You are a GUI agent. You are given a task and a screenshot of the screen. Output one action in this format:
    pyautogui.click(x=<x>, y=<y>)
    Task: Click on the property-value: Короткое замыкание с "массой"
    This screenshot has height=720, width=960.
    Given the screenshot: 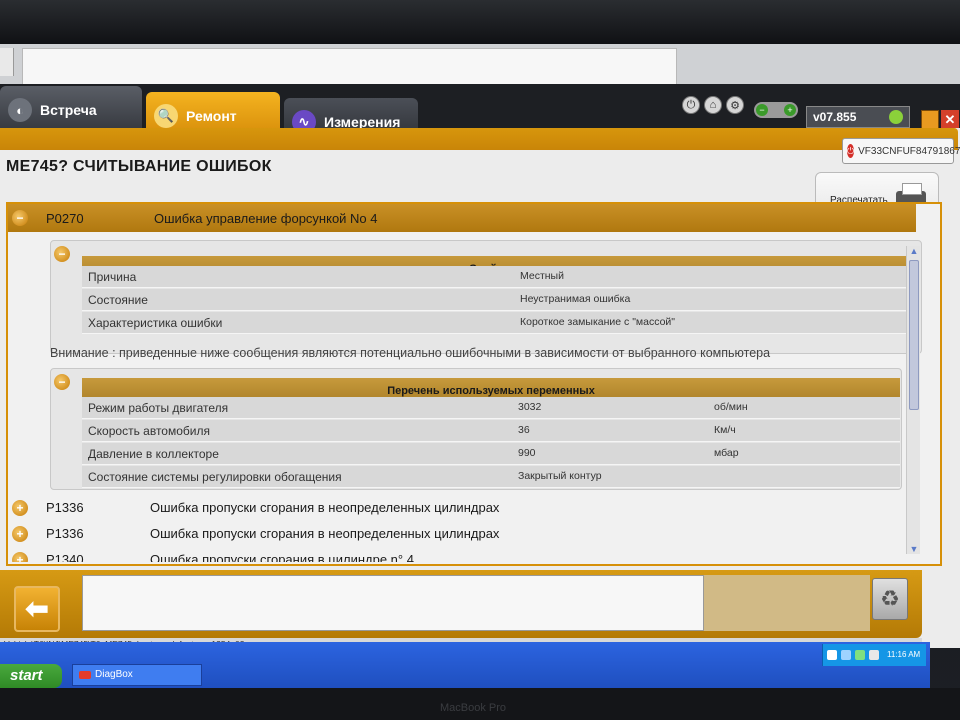 What is the action you would take?
    pyautogui.click(x=598, y=322)
    